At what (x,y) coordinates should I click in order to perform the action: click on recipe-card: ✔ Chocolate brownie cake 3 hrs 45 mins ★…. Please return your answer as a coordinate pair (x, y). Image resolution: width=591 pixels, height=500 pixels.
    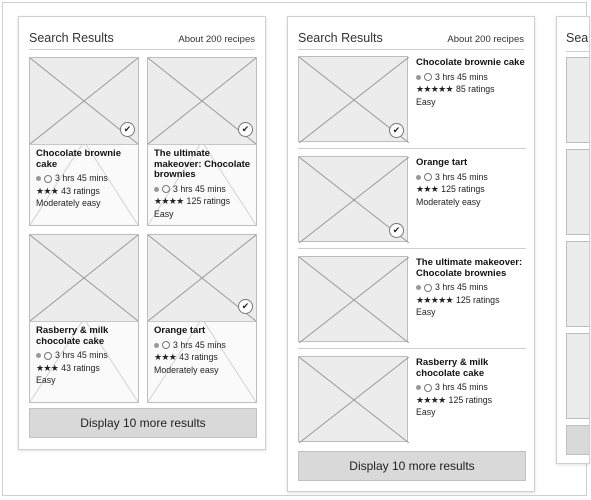
    Looking at the image, I should click on (84, 141).